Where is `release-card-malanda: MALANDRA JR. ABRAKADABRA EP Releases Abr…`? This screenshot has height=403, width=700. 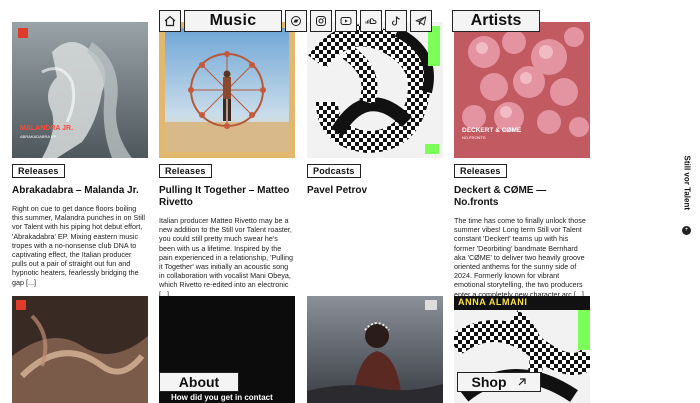
release-card-malanda: MALANDRA JR. ABRAKADABRA EP Releases Abr… is located at coordinates (80, 154).